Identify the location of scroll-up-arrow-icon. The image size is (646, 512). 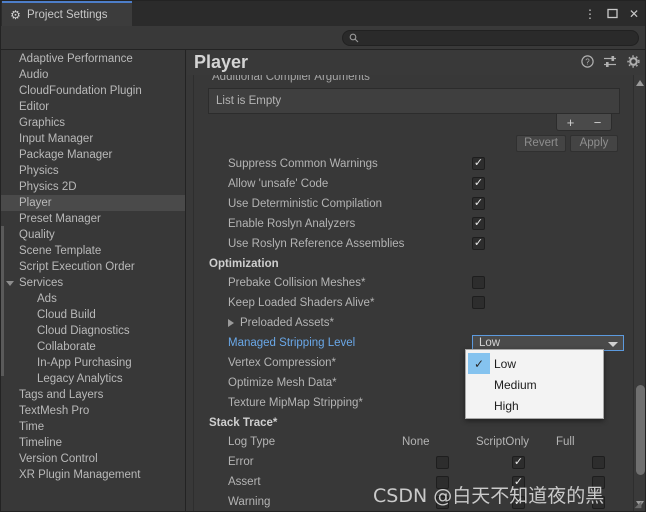
(640, 83).